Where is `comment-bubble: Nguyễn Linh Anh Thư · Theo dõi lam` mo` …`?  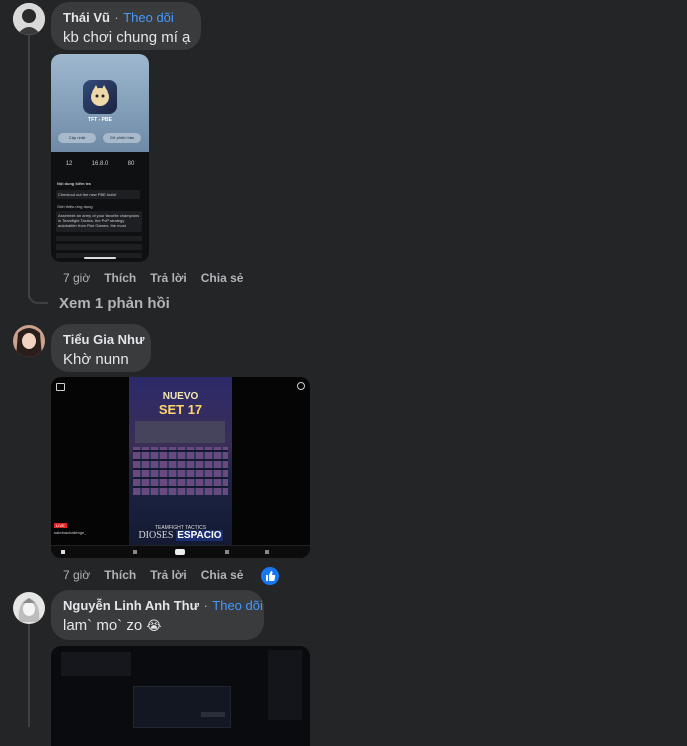 comment-bubble: Nguyễn Linh Anh Thư · Theo dõi lam` mo` … is located at coordinates (157, 615).